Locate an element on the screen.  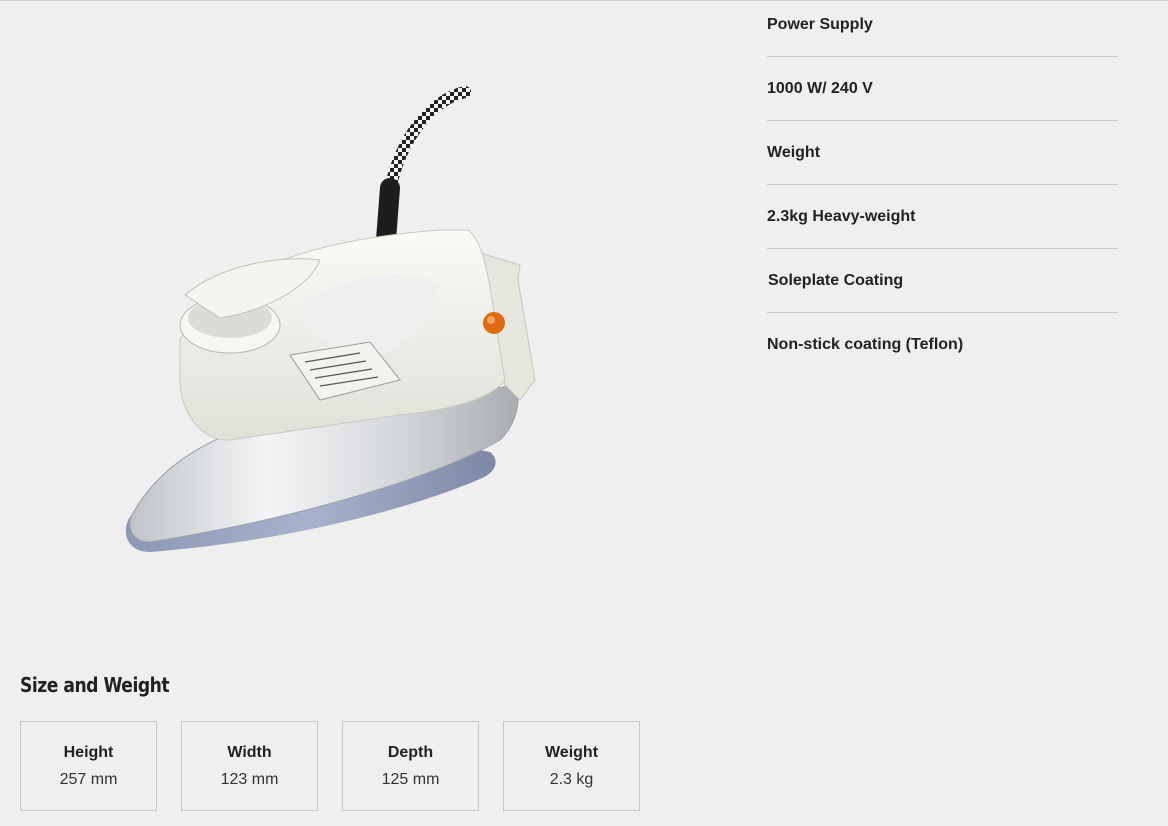
dimension-label: Depth is located at coordinates (410, 752).